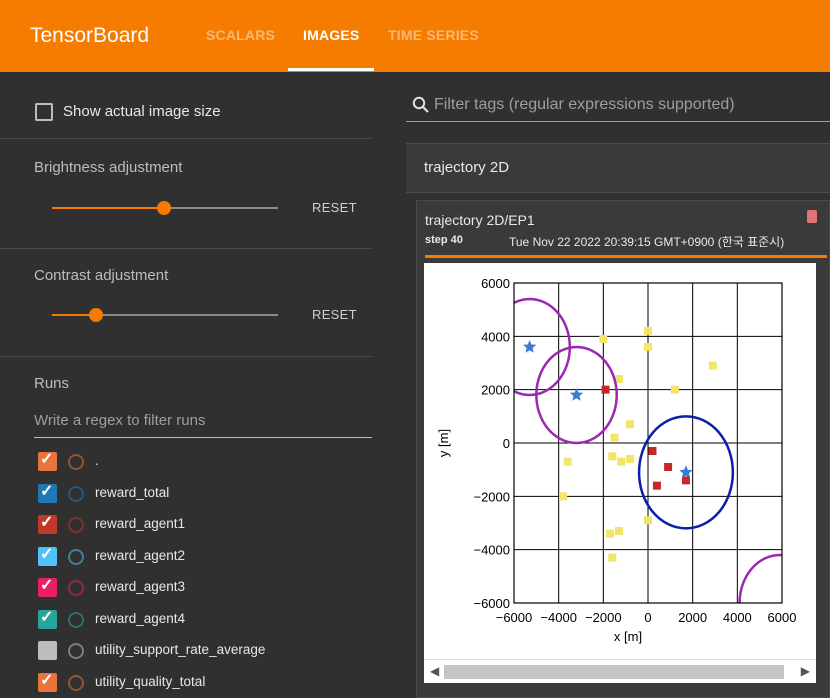 The image size is (830, 698). I want to click on x-tick-label: −4000, so click(558, 617).